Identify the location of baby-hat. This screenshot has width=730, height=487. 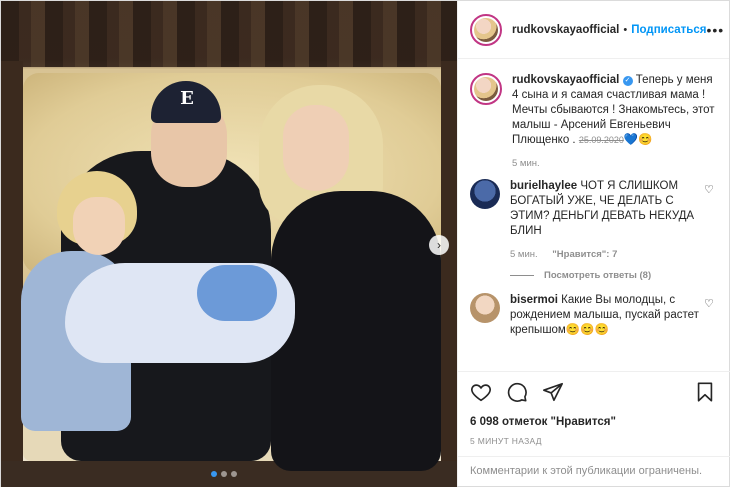
(237, 293).